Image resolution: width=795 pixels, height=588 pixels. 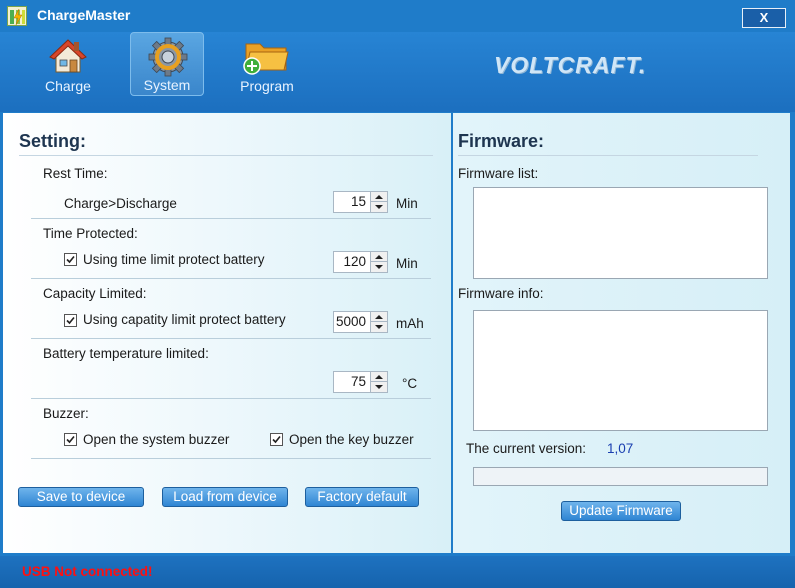 I want to click on key-buzzer-label: Open the key buzzer, so click(x=351, y=439).